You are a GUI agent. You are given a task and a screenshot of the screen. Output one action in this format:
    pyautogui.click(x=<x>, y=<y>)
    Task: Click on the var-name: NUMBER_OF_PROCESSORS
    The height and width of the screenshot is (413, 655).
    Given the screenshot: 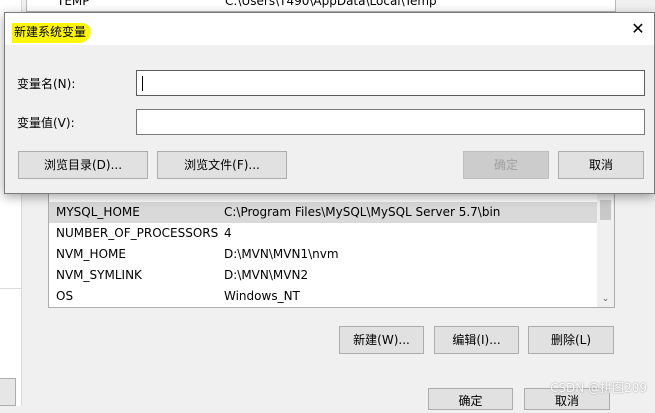 What is the action you would take?
    pyautogui.click(x=137, y=233)
    